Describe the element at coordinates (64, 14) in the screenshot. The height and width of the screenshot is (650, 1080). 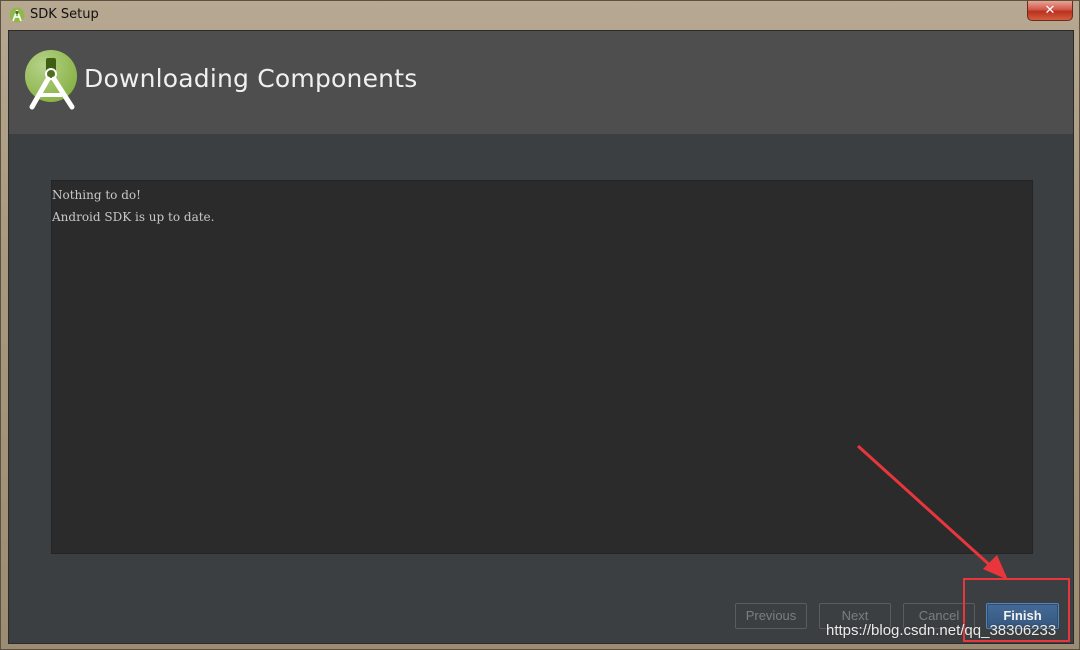
I see `window-title: SDK Setup` at that location.